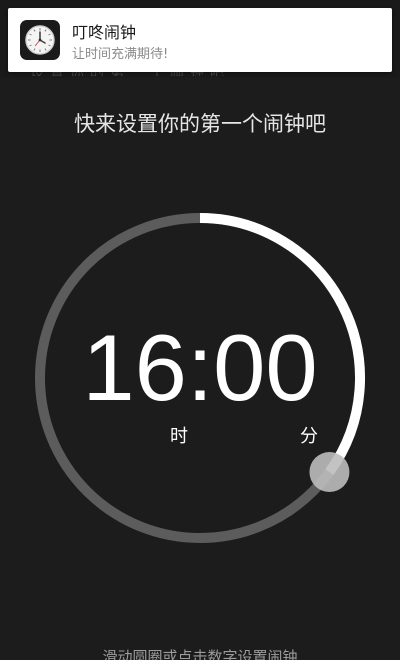 This screenshot has height=660, width=400. I want to click on hour-unit-label: 时, so click(179, 436).